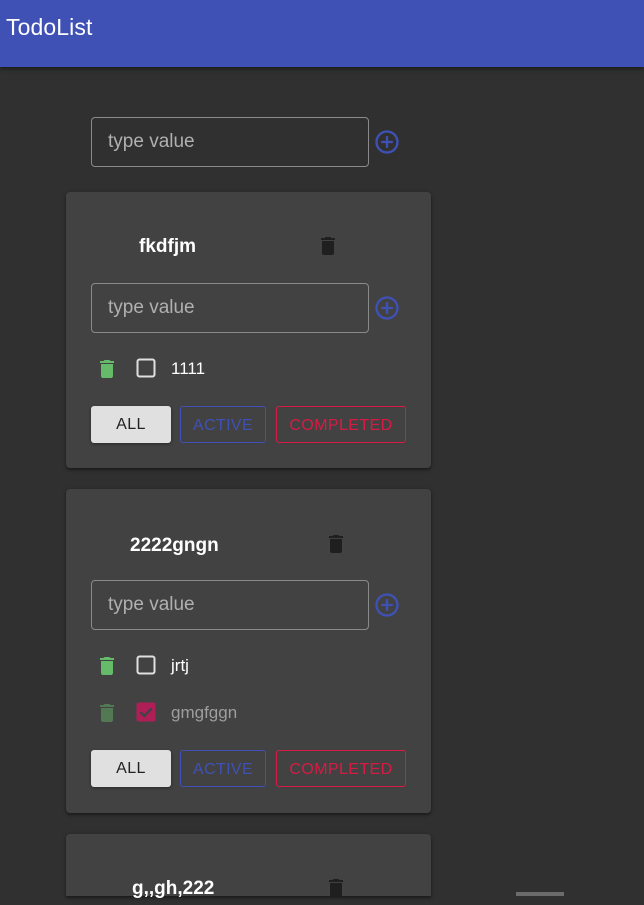  What do you see at coordinates (540, 894) in the screenshot?
I see `horizontal-scrollbar` at bounding box center [540, 894].